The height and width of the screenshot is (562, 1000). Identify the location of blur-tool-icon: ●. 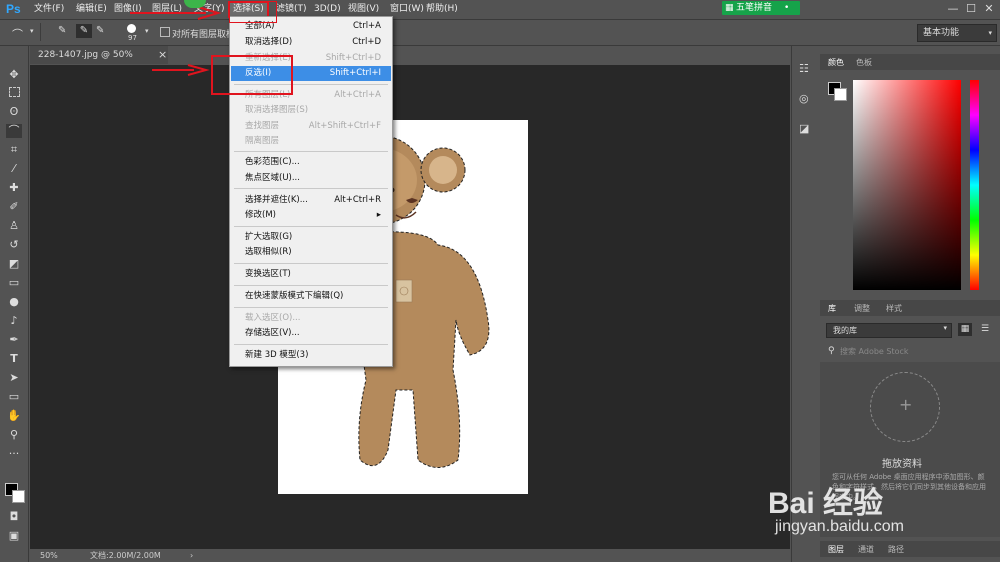
(14, 302).